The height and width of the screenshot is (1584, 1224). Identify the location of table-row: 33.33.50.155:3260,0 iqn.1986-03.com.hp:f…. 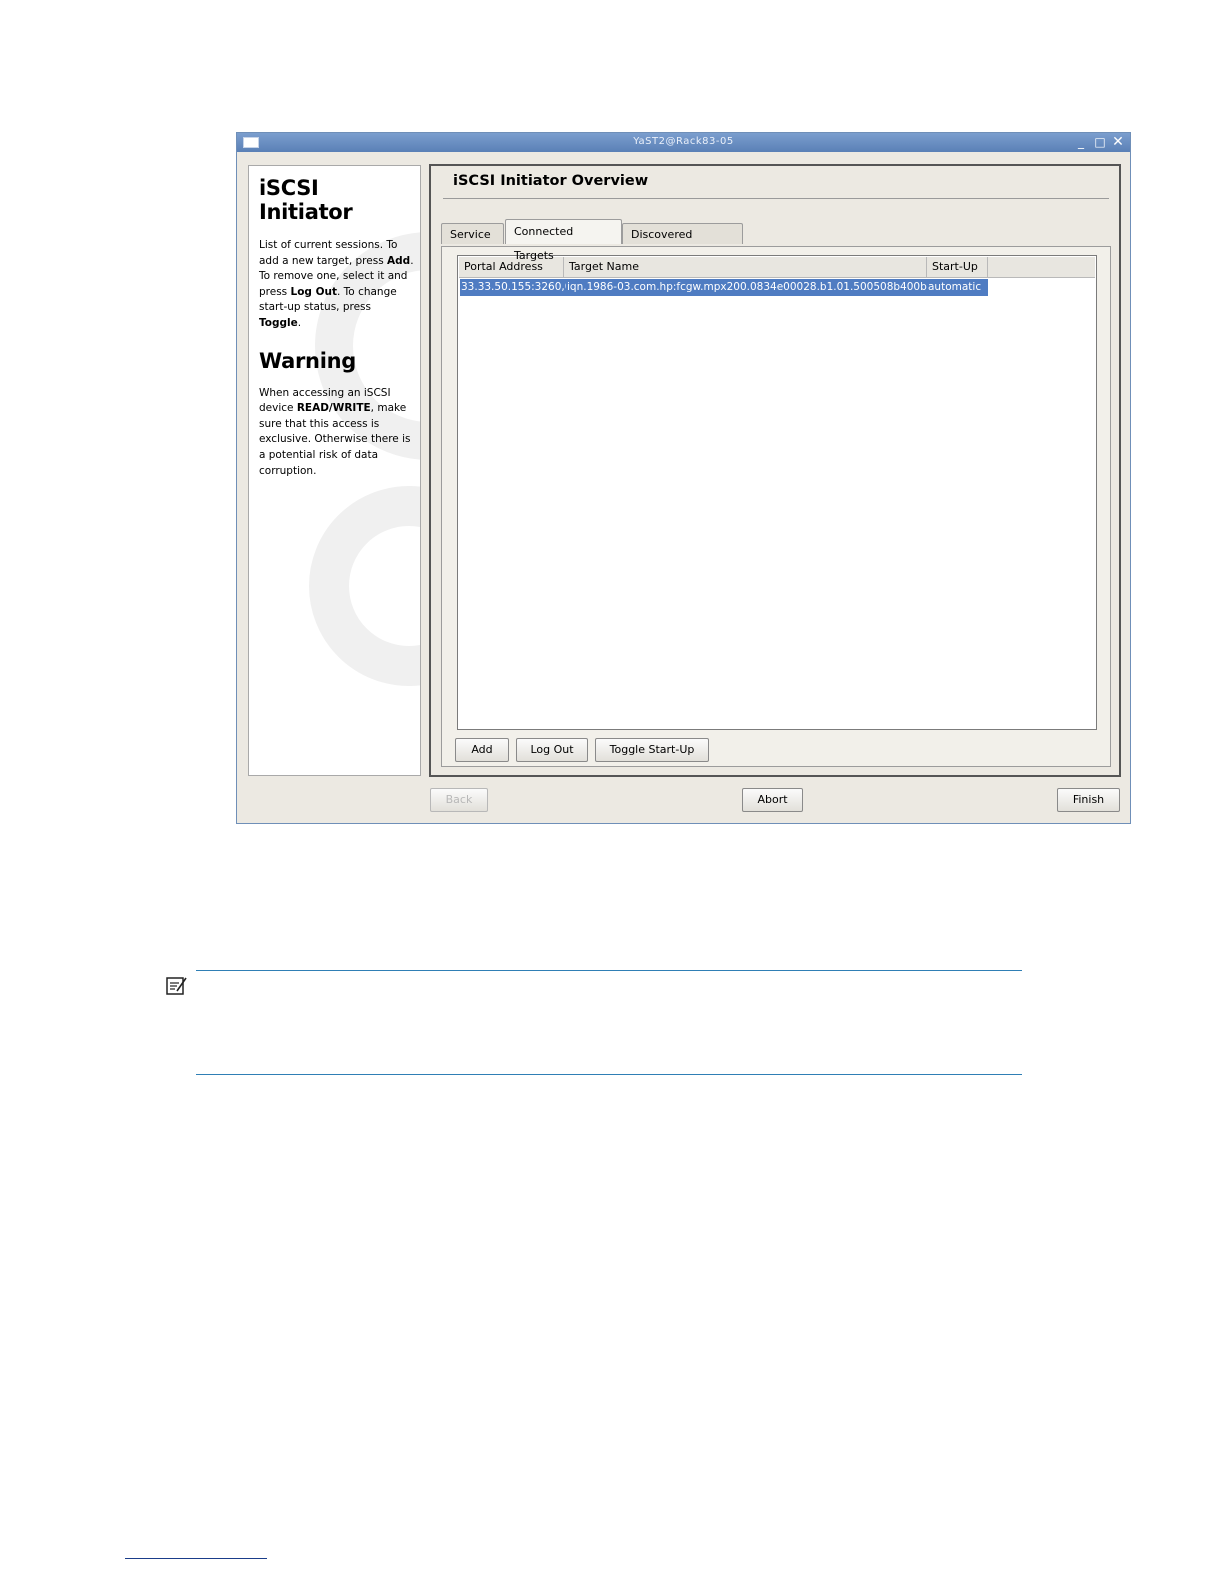
(724, 287).